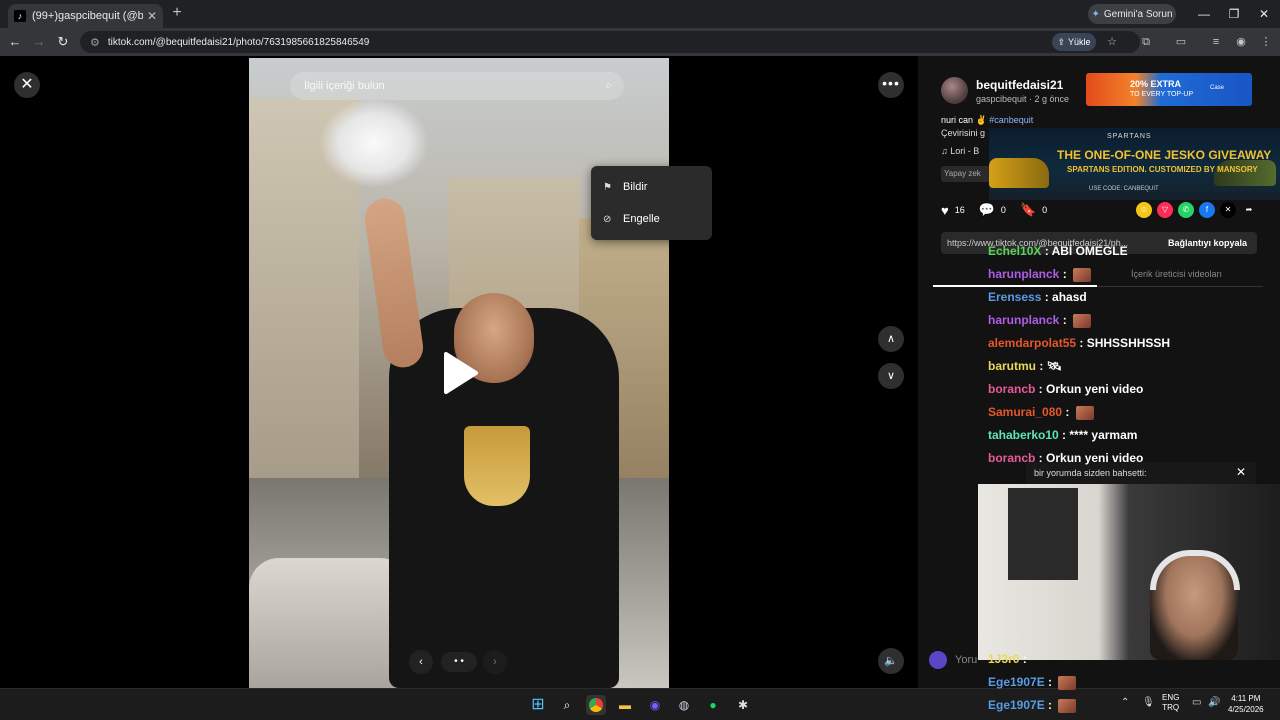  What do you see at coordinates (1196, 210) in the screenshot?
I see `share-row: ☺ ▽ ✆ f ✕ ➦` at bounding box center [1196, 210].